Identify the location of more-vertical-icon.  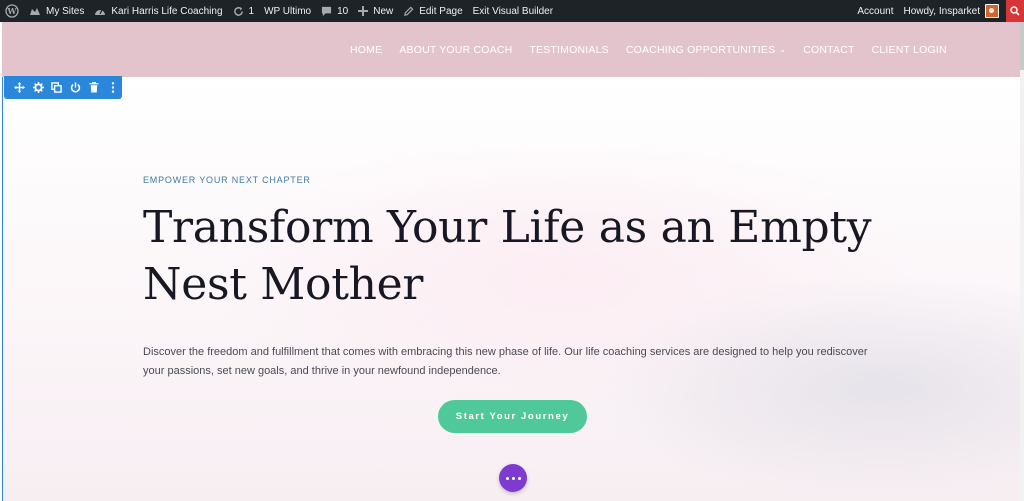
(112, 87).